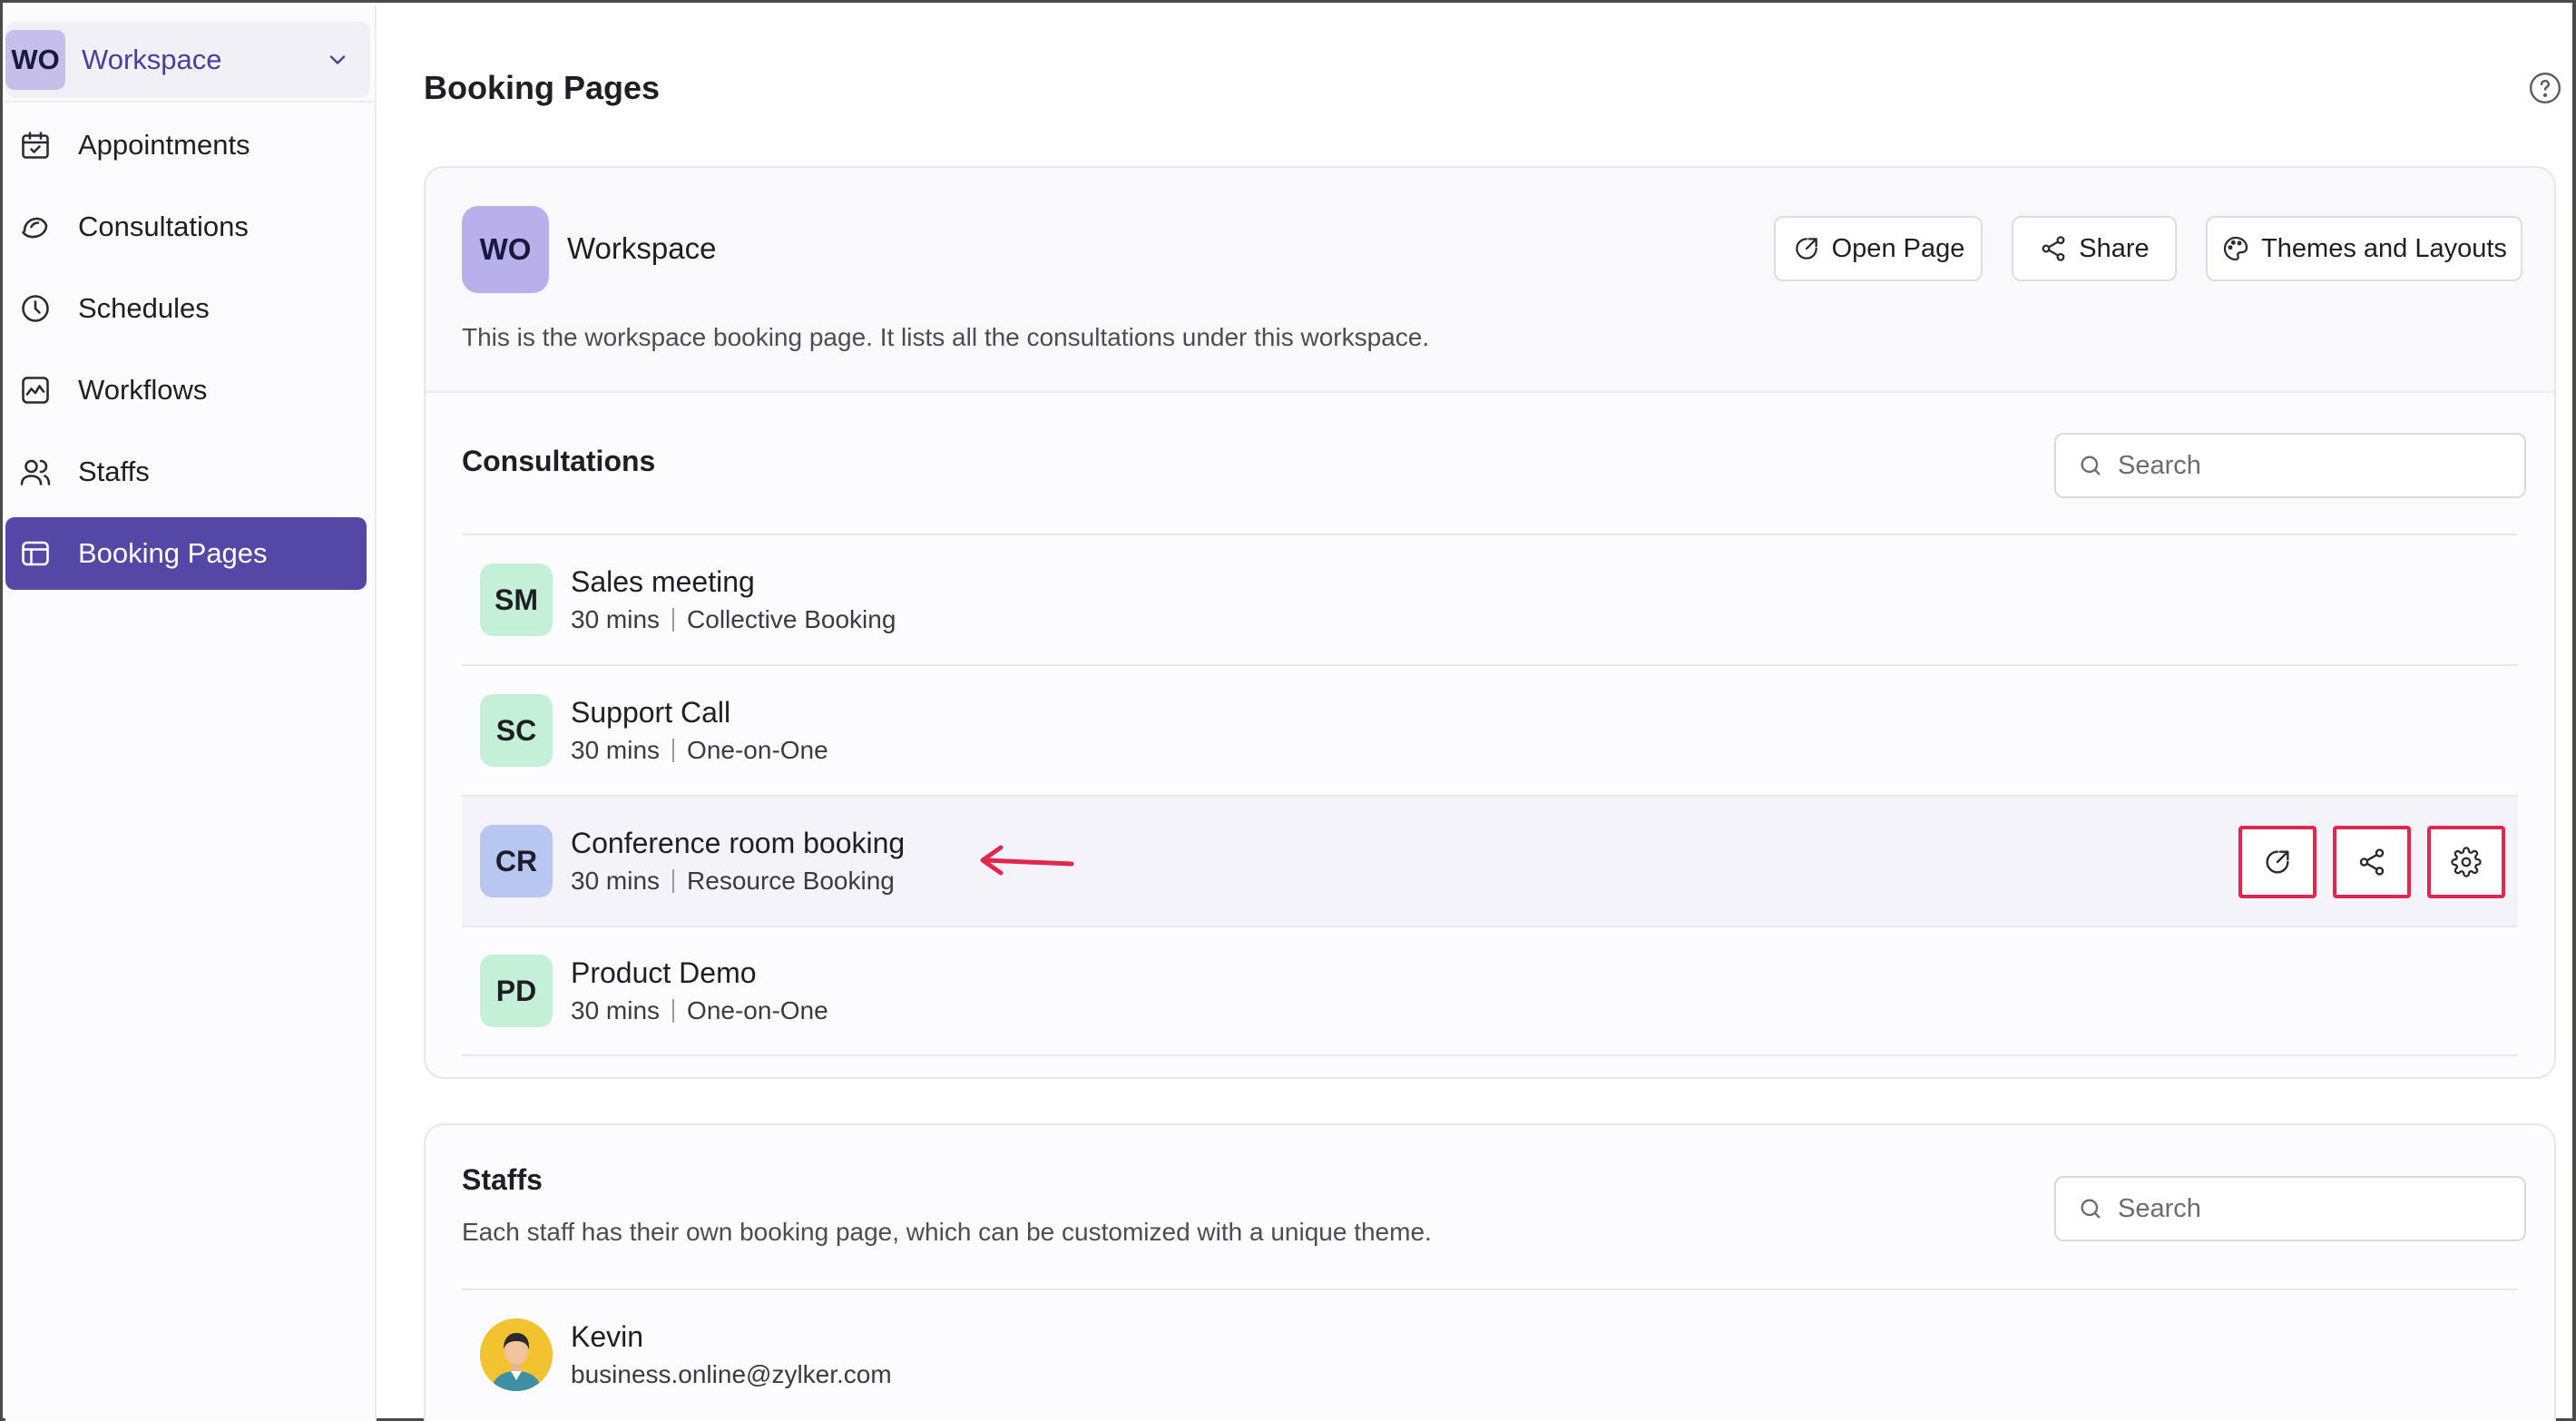 This screenshot has width=2576, height=1421. What do you see at coordinates (502, 1179) in the screenshot?
I see `staffs-title: Staffs` at bounding box center [502, 1179].